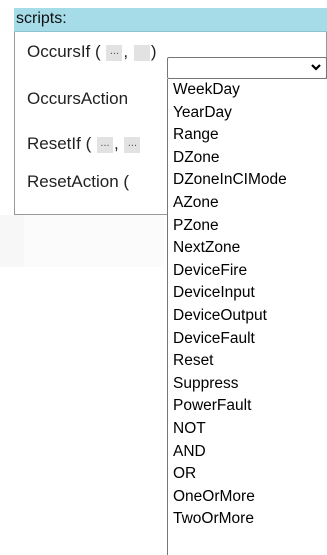 The image size is (327, 555). What do you see at coordinates (247, 271) in the screenshot?
I see `dropdown-option: DeviceFire` at bounding box center [247, 271].